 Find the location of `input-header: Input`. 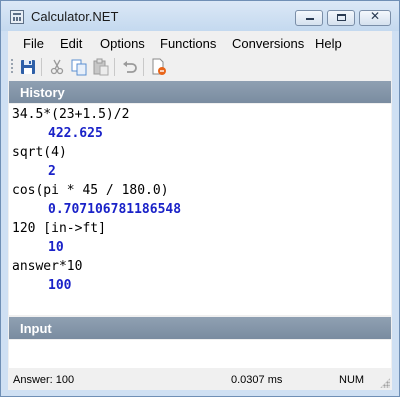

input-header: Input is located at coordinates (200, 328).